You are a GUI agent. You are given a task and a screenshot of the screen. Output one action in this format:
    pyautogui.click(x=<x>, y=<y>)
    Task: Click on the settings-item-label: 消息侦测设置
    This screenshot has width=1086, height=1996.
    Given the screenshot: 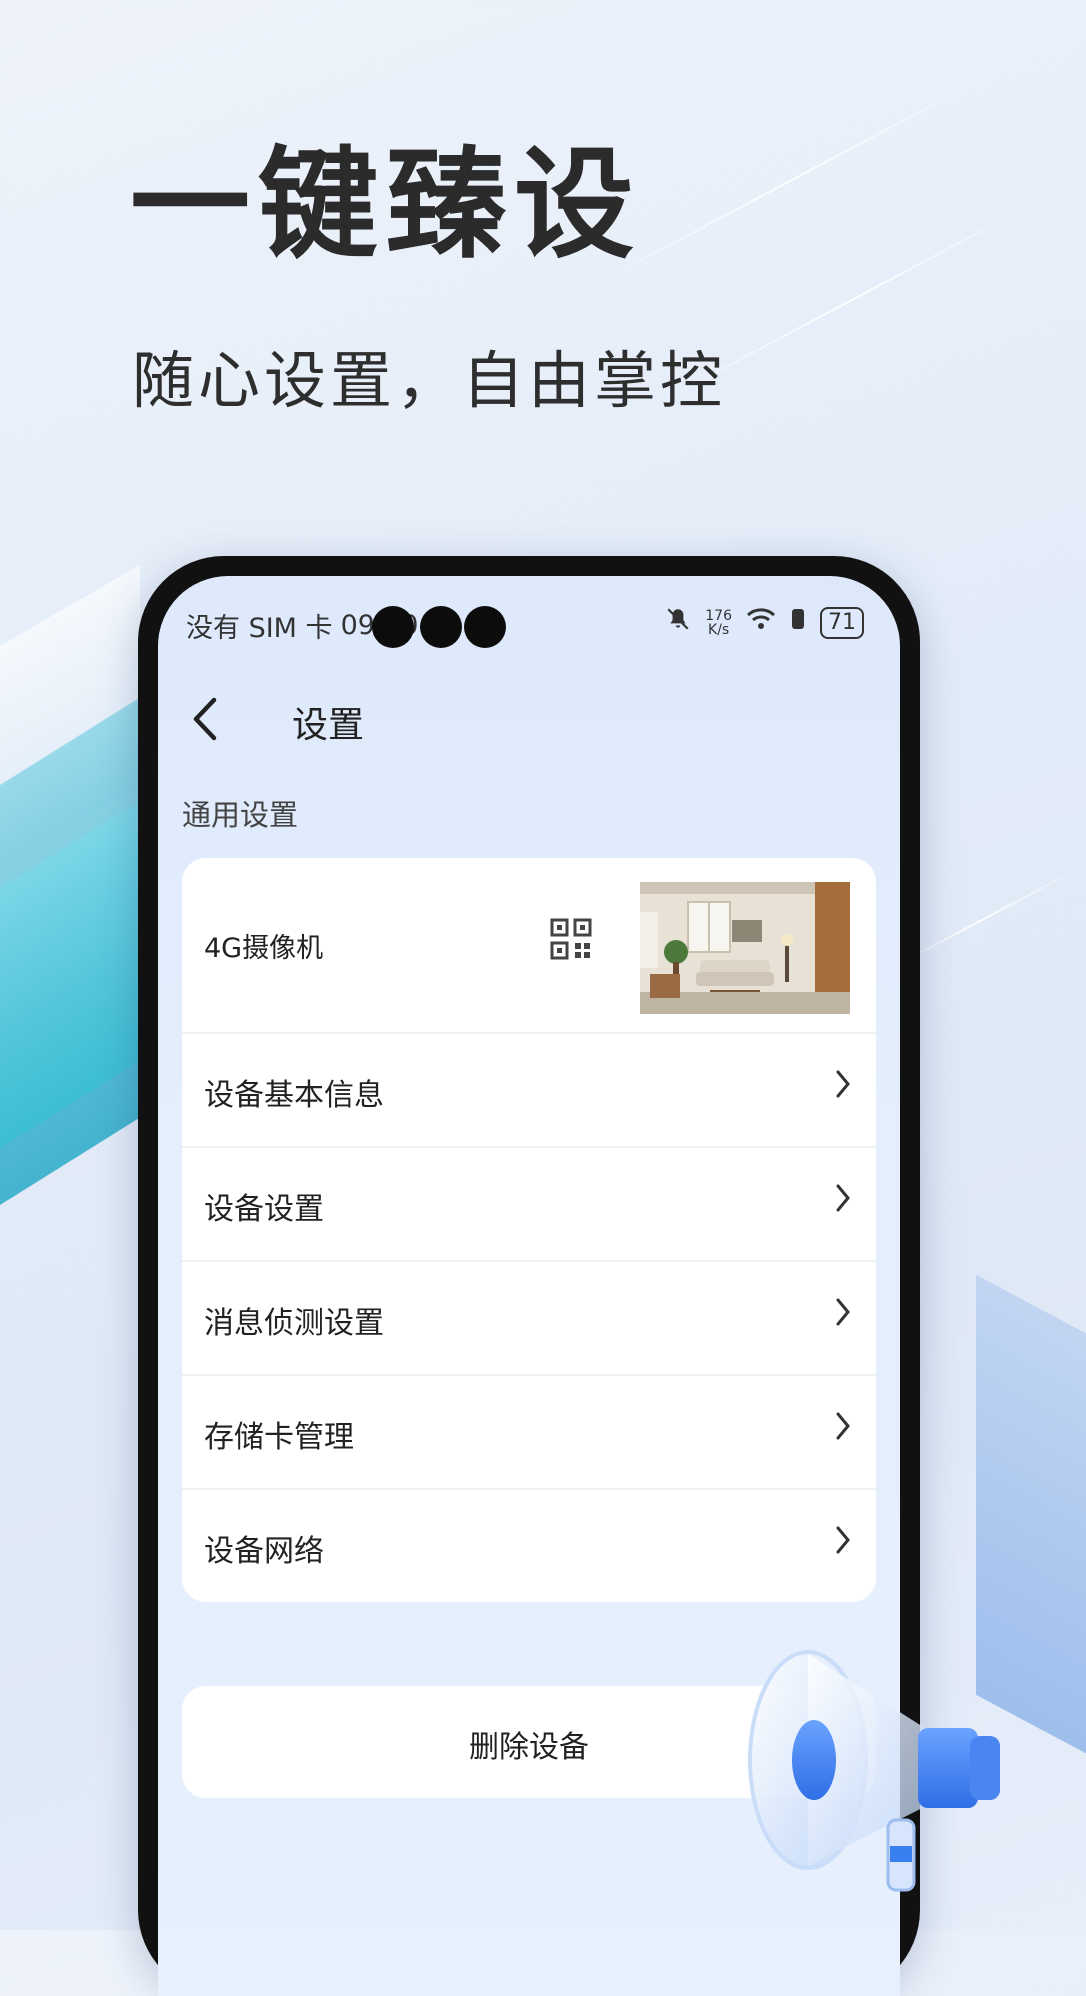 What is the action you would take?
    pyautogui.click(x=294, y=1323)
    